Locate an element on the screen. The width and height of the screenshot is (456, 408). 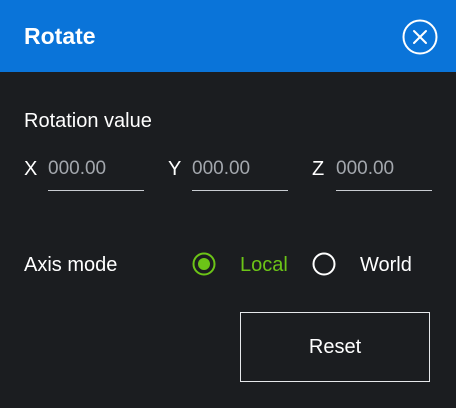
axis-mode-label: Axis mode is located at coordinates (71, 265).